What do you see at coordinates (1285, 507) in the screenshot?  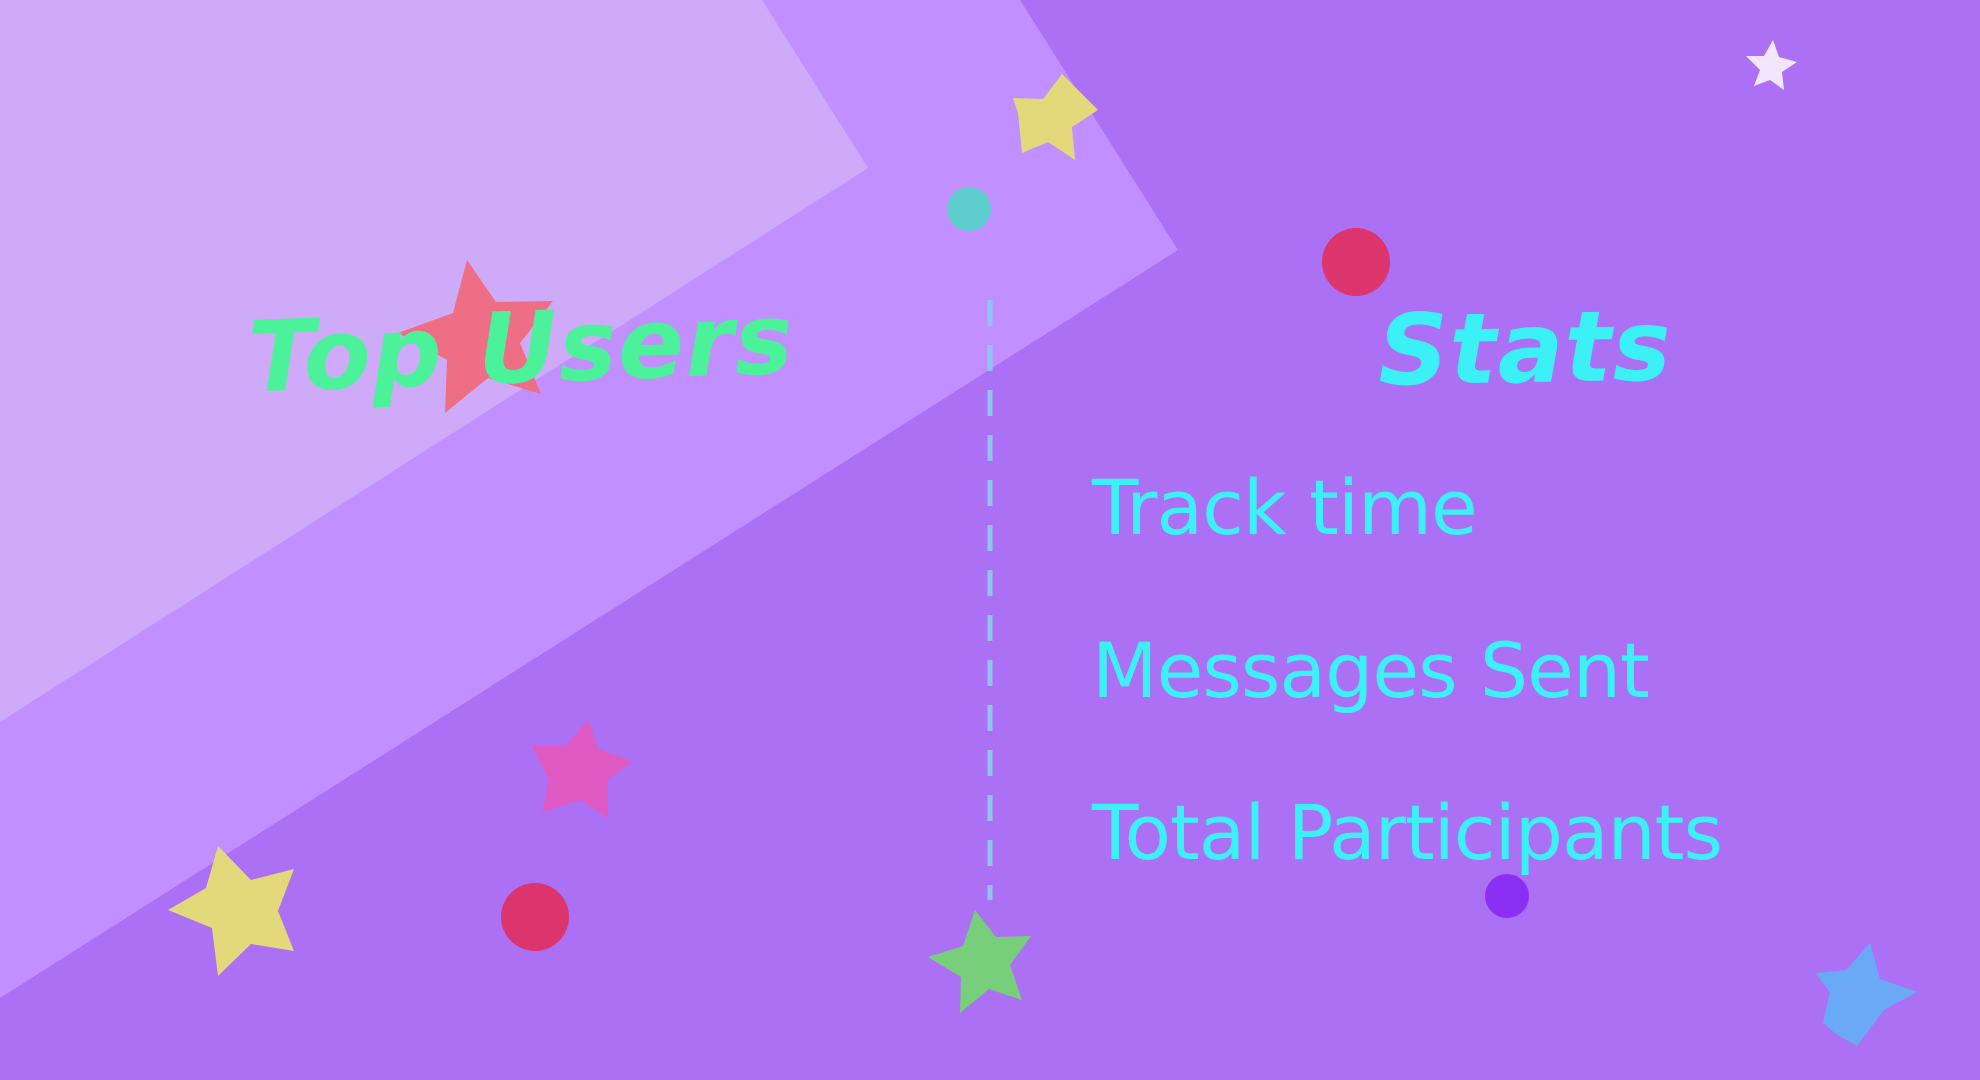 I see `stat-item-track-time: Track time` at bounding box center [1285, 507].